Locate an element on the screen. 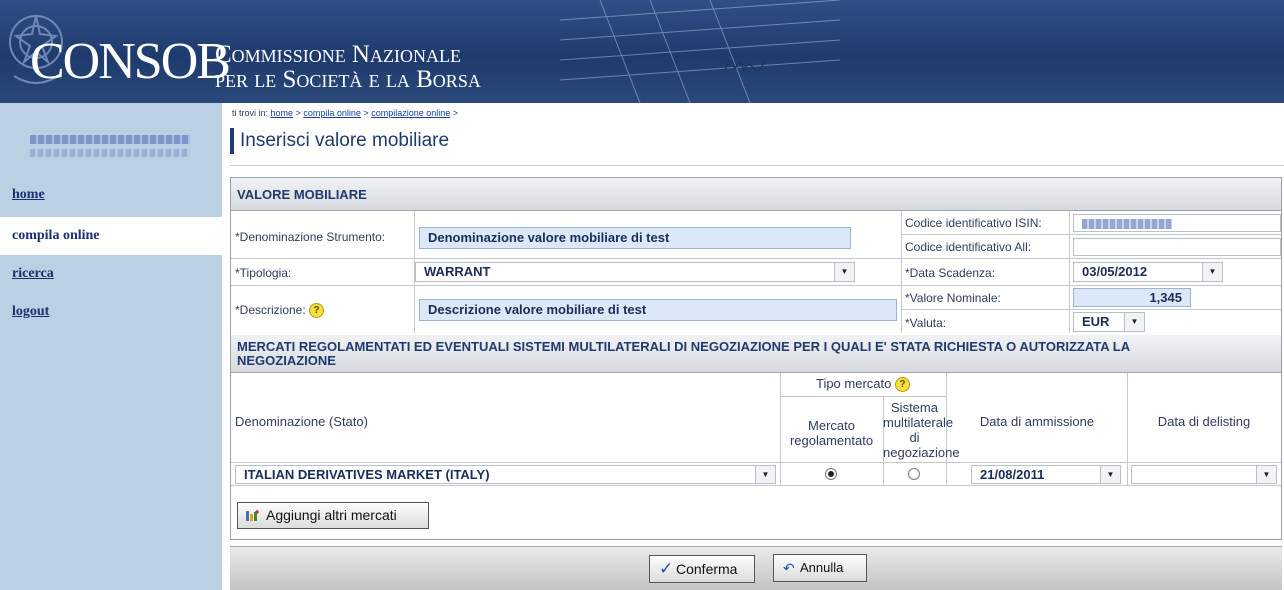 Image resolution: width=1284 pixels, height=590 pixels. undo-arrow-icon: ↶ is located at coordinates (789, 568).